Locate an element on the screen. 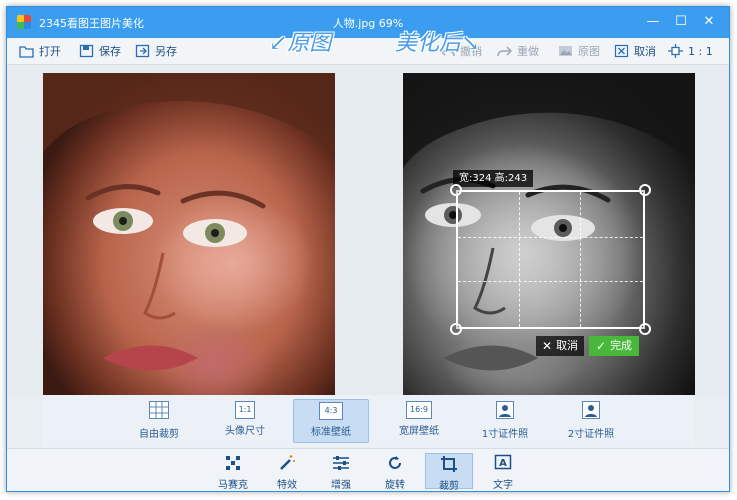  close-icon: ✕ is located at coordinates (547, 346).